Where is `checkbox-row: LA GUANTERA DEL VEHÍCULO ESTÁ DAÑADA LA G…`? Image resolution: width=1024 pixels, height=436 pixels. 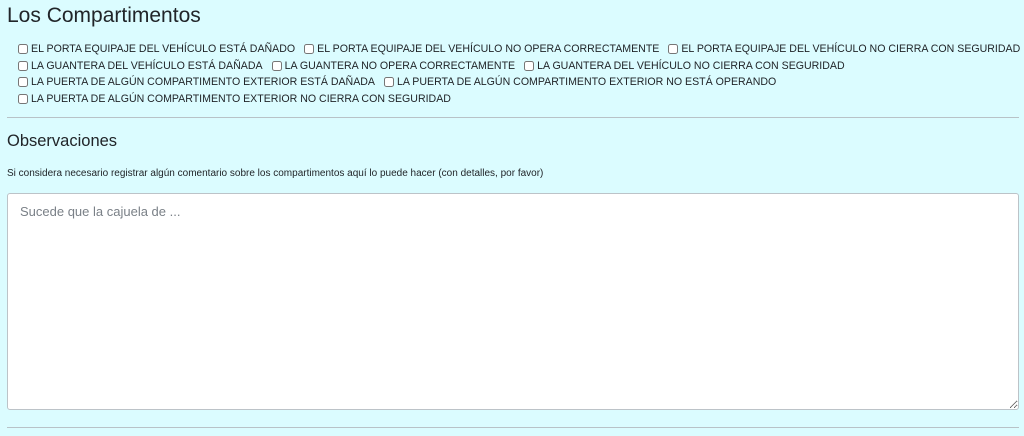 checkbox-row: LA GUANTERA DEL VEHÍCULO ESTÁ DAÑADA LA G… is located at coordinates (518, 66).